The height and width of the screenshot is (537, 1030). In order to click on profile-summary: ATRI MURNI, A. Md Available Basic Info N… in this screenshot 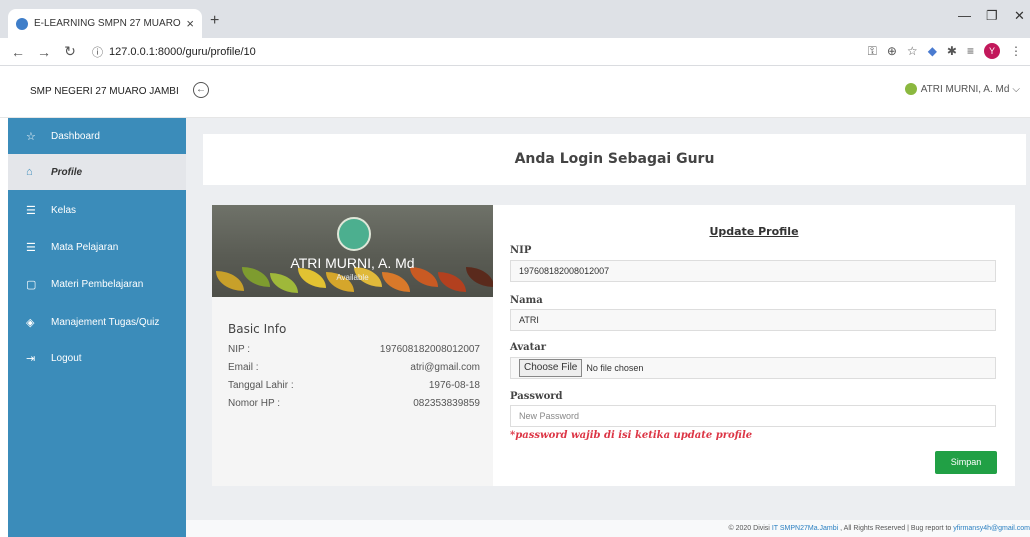, I will do `click(352, 345)`.